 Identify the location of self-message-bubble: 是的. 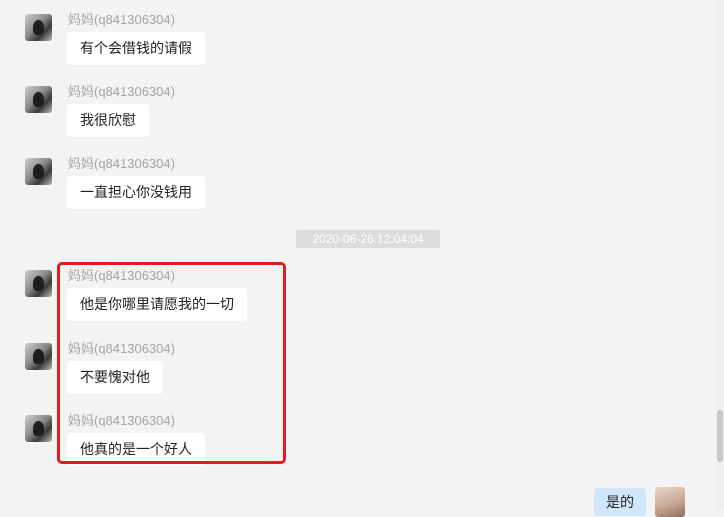
(620, 502).